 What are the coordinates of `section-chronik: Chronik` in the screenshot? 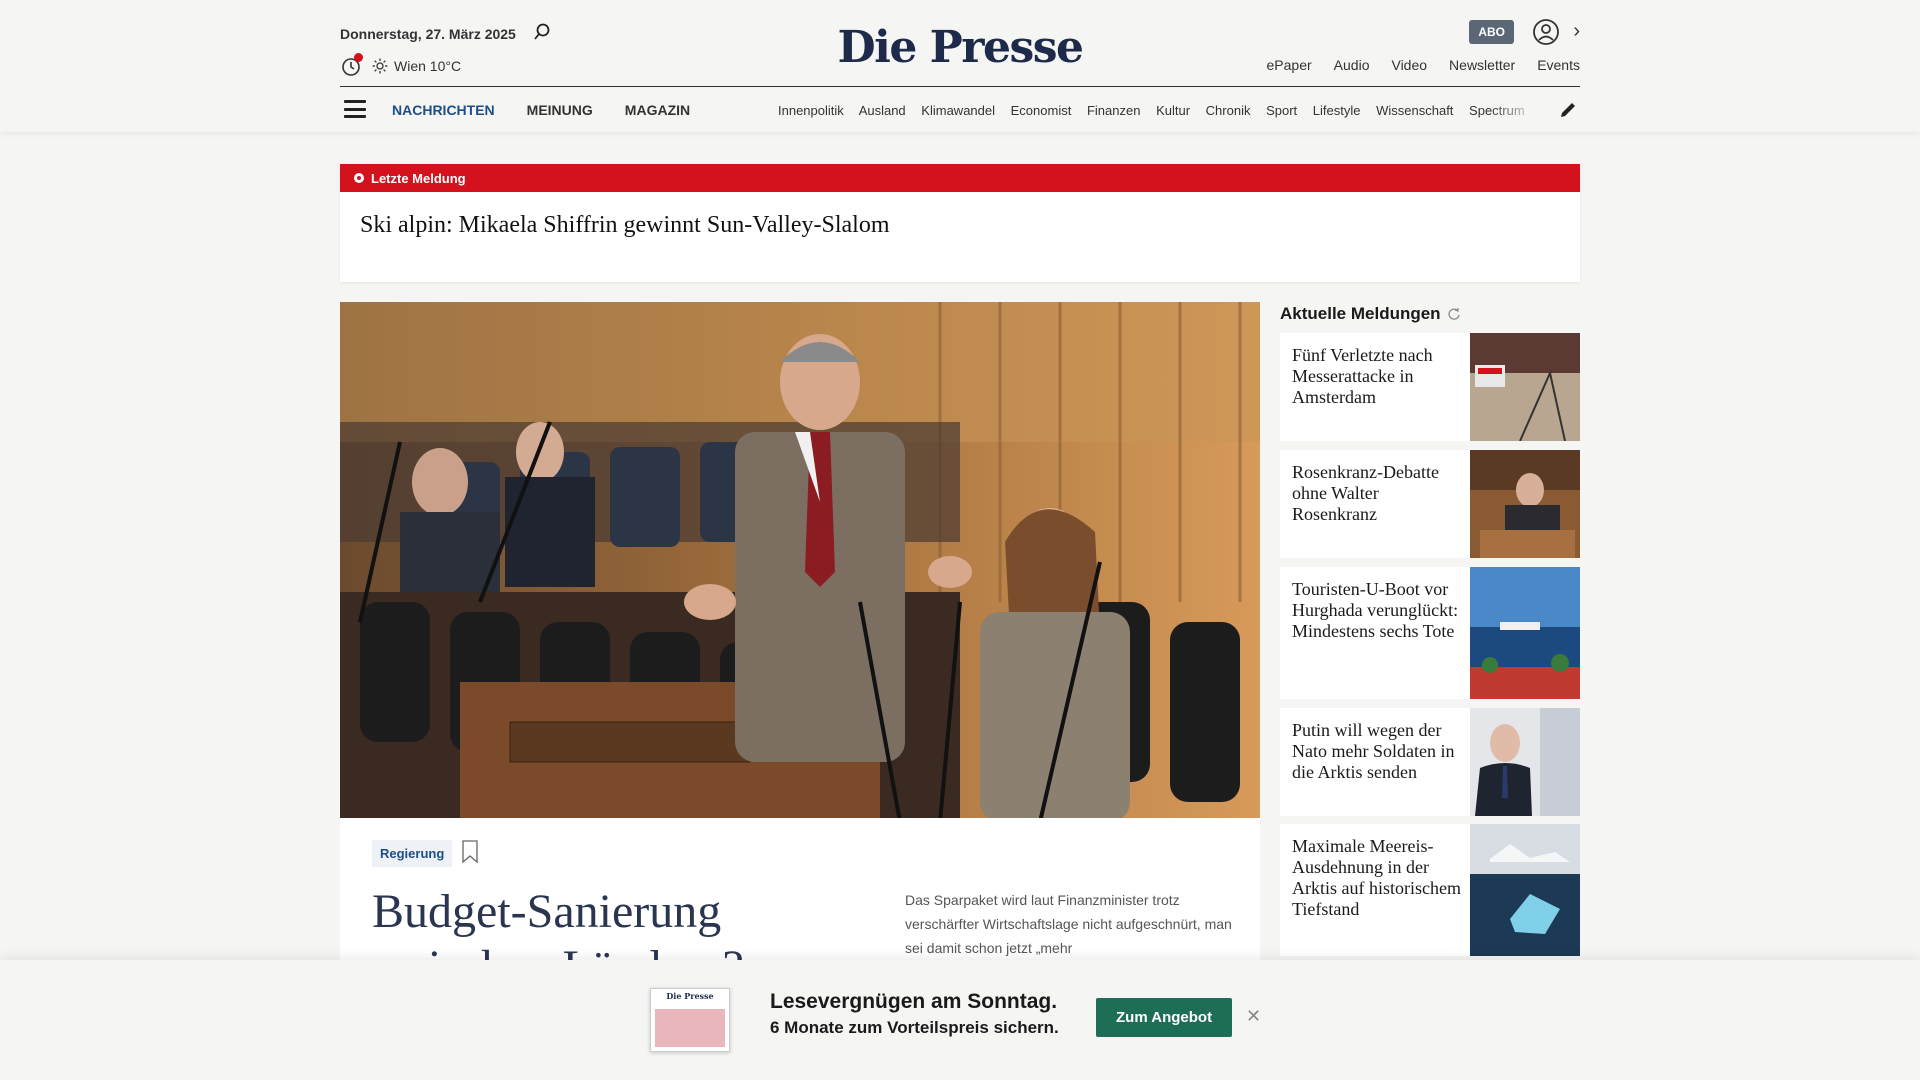 It's located at (1228, 110).